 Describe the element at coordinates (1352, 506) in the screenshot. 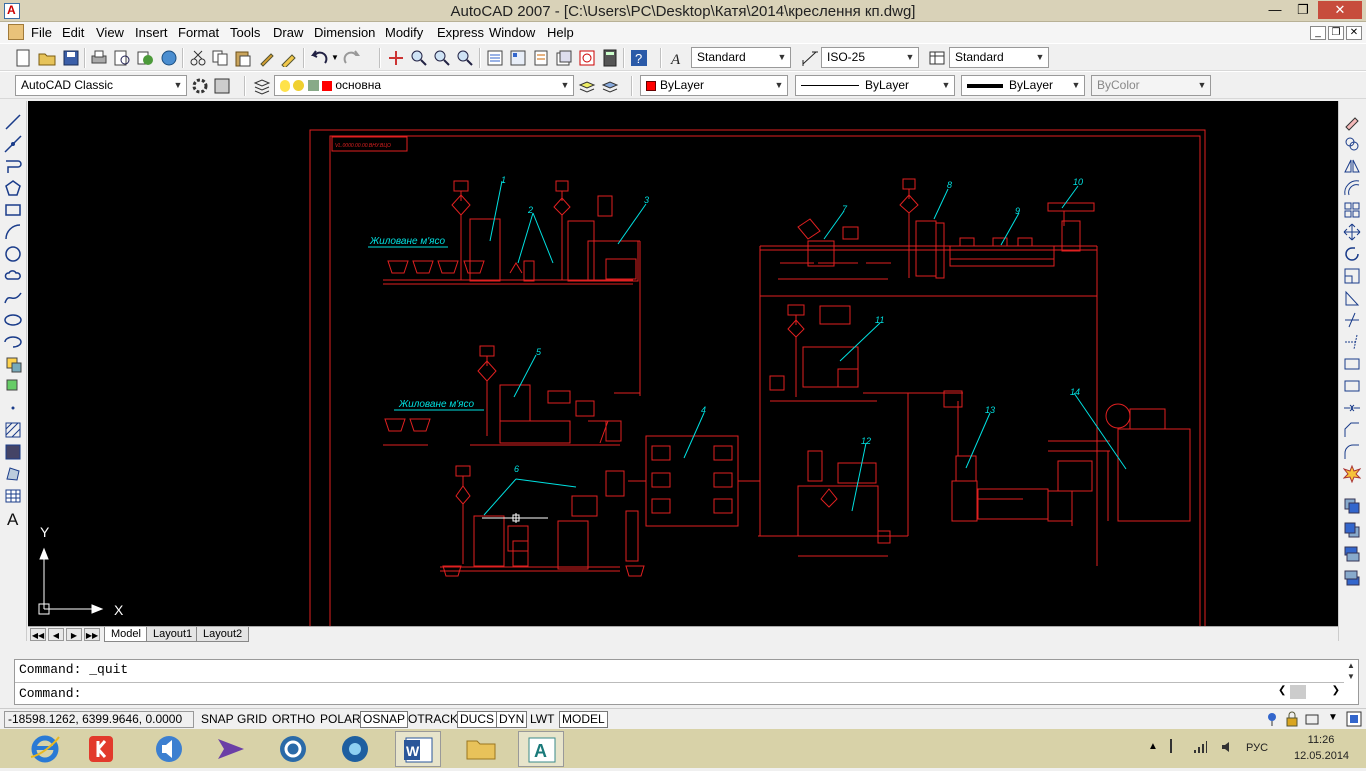

I see `draworder-front-icon` at that location.